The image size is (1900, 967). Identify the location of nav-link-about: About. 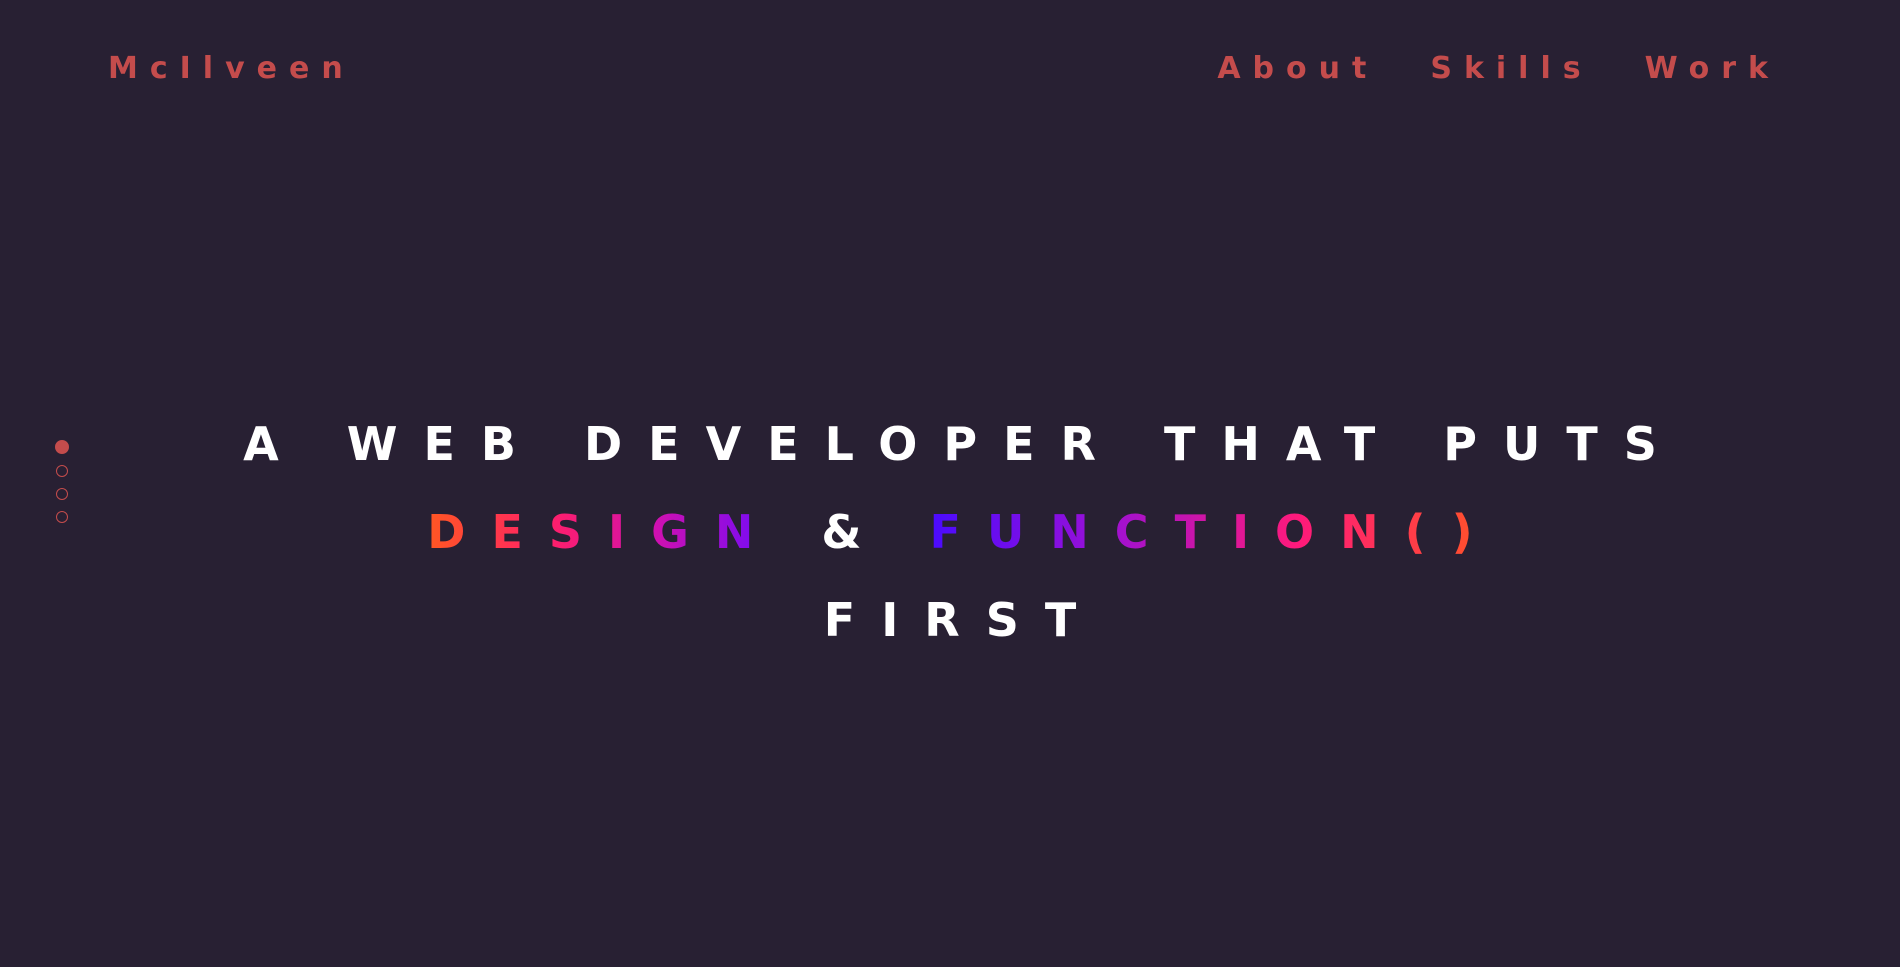
(1297, 69).